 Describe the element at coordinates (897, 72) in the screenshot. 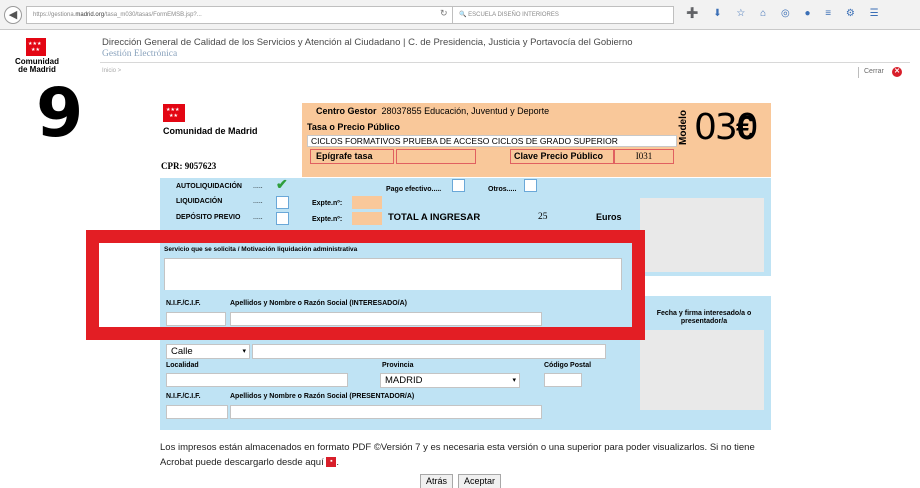

I see `close-icon: ✕` at that location.